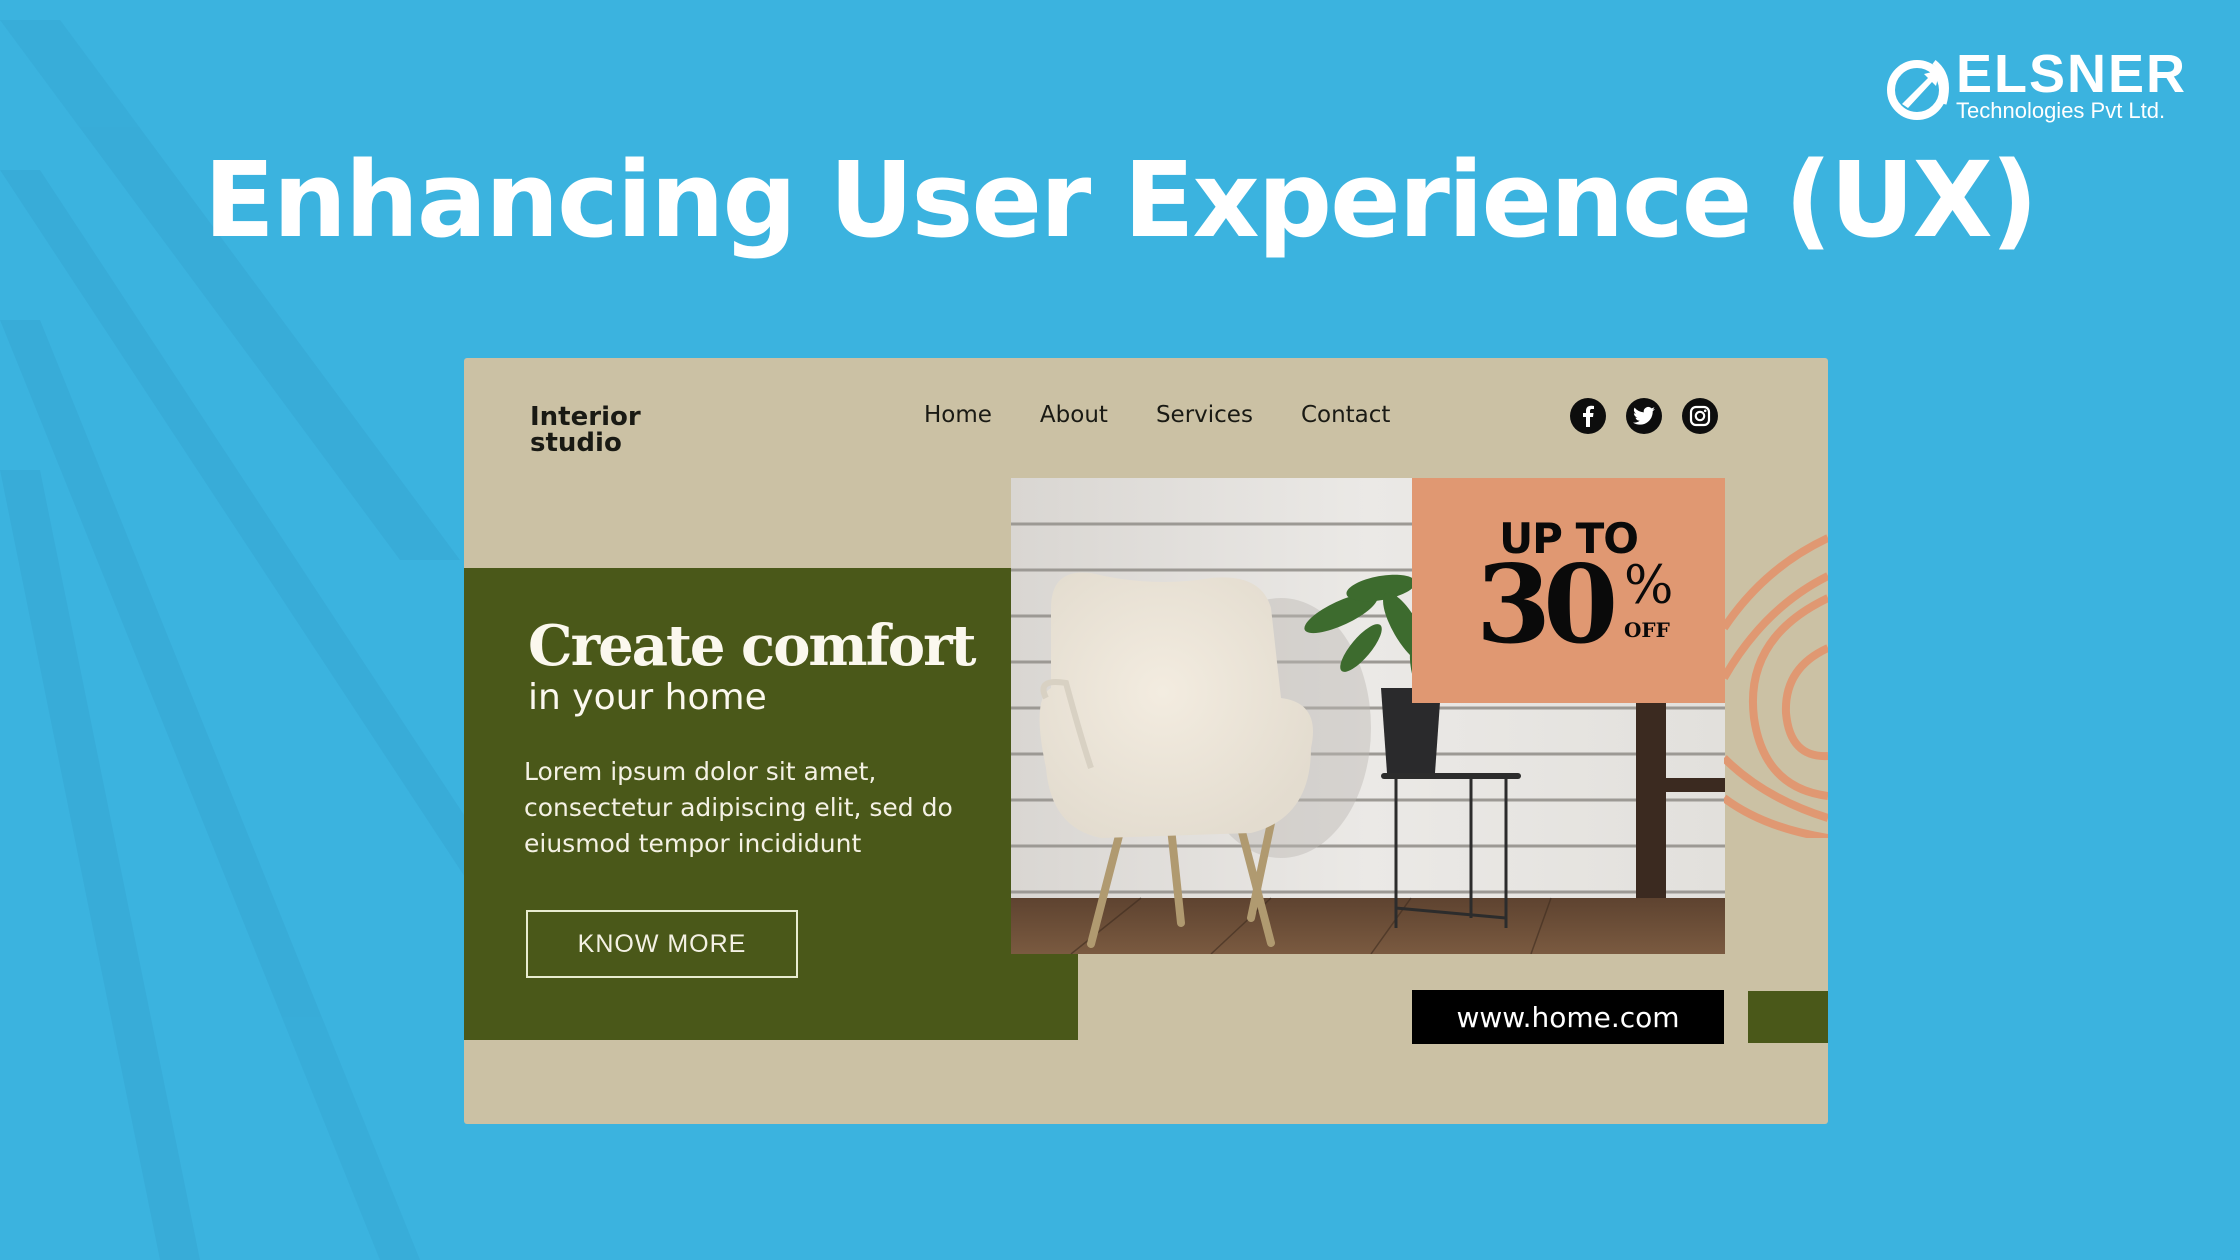 This screenshot has height=1260, width=2240. I want to click on website-url: www.home.com, so click(1568, 1017).